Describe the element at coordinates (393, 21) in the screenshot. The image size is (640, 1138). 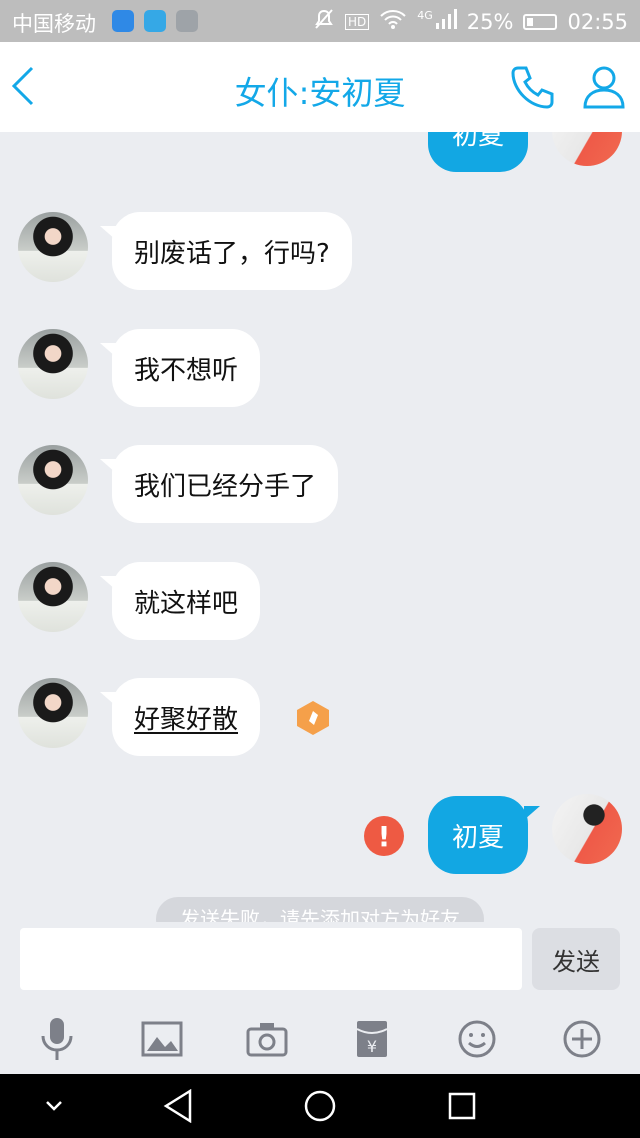
I see `wifi-icon` at that location.